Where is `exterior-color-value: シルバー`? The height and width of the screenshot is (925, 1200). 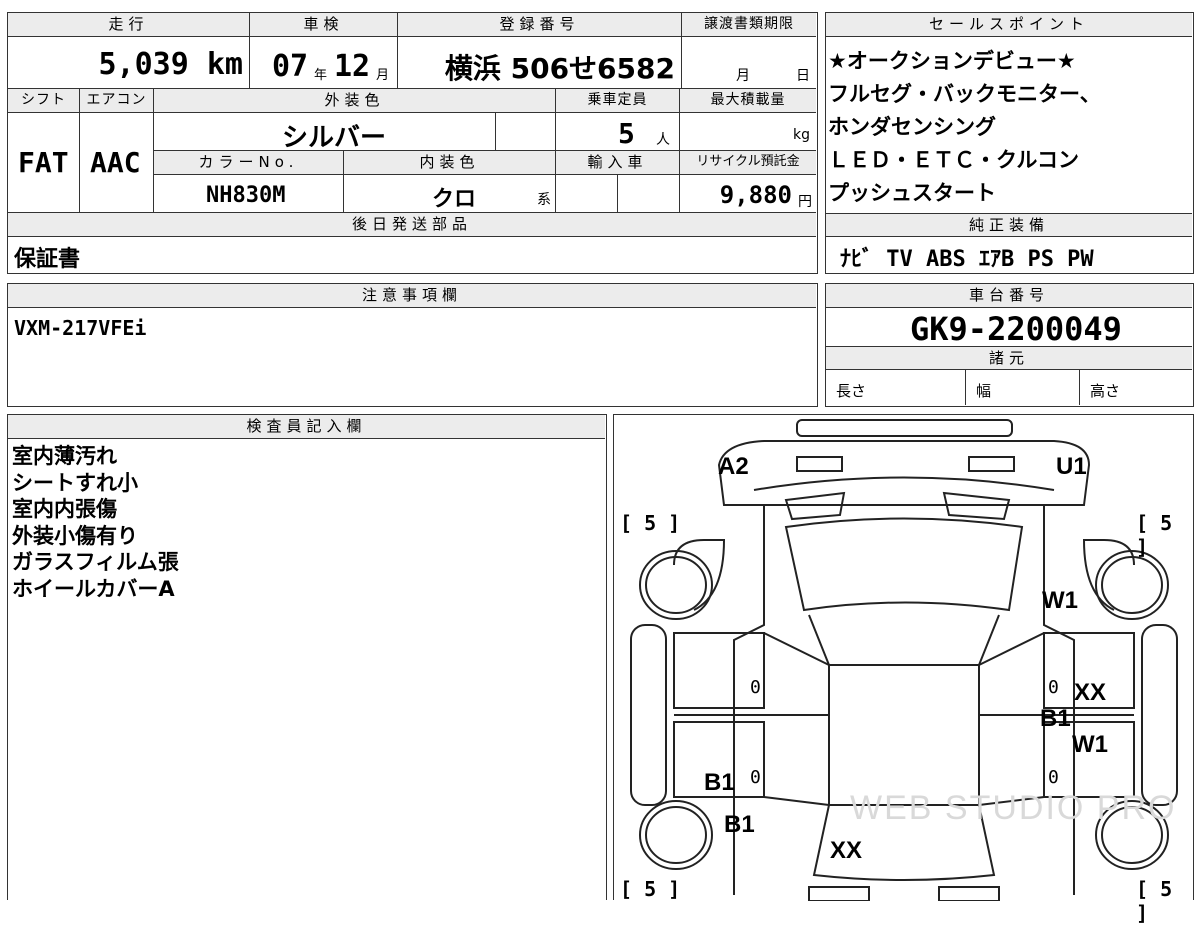 exterior-color-value: シルバー is located at coordinates (334, 138).